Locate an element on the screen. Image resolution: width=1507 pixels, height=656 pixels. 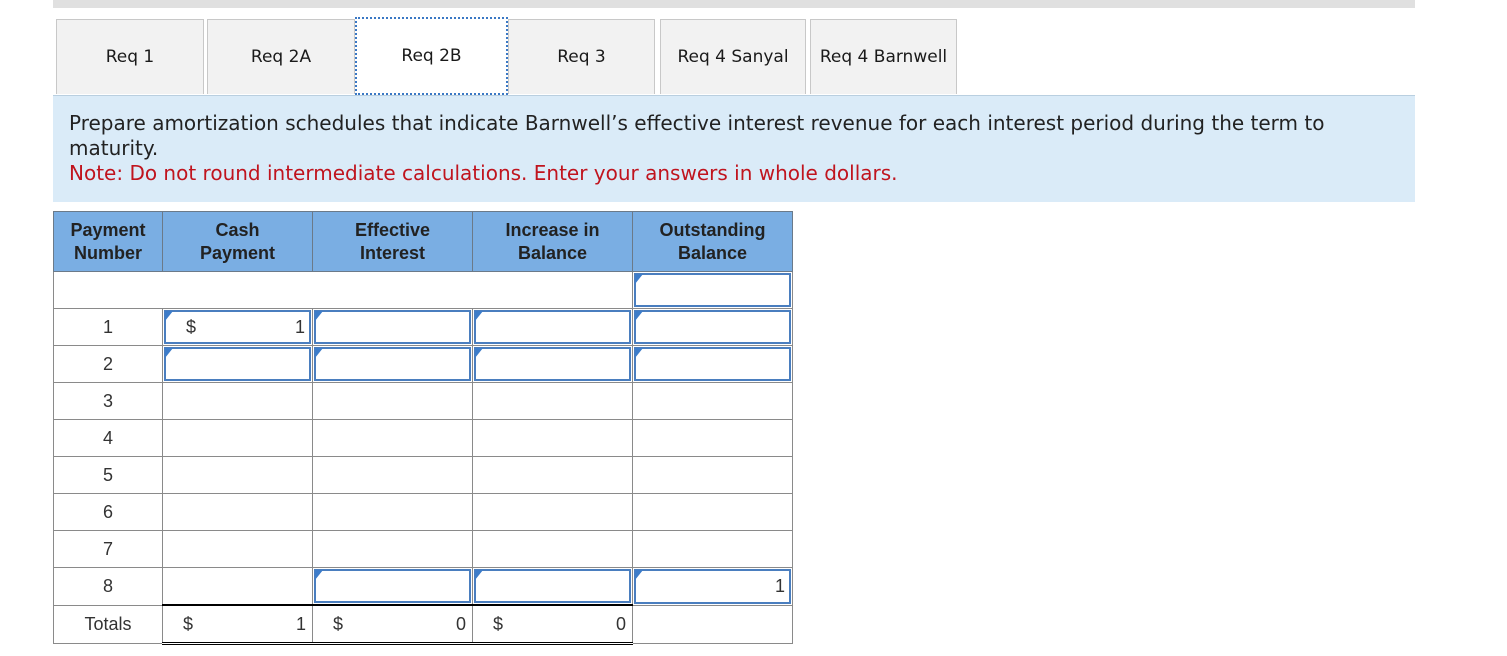
cash-payment-input is located at coordinates (237, 364).